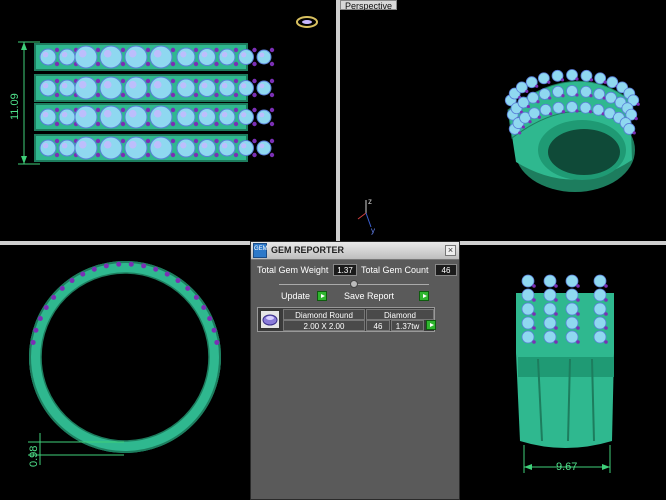  What do you see at coordinates (34, 456) in the screenshot?
I see `front-dimension-label: 0.98` at bounding box center [34, 456].